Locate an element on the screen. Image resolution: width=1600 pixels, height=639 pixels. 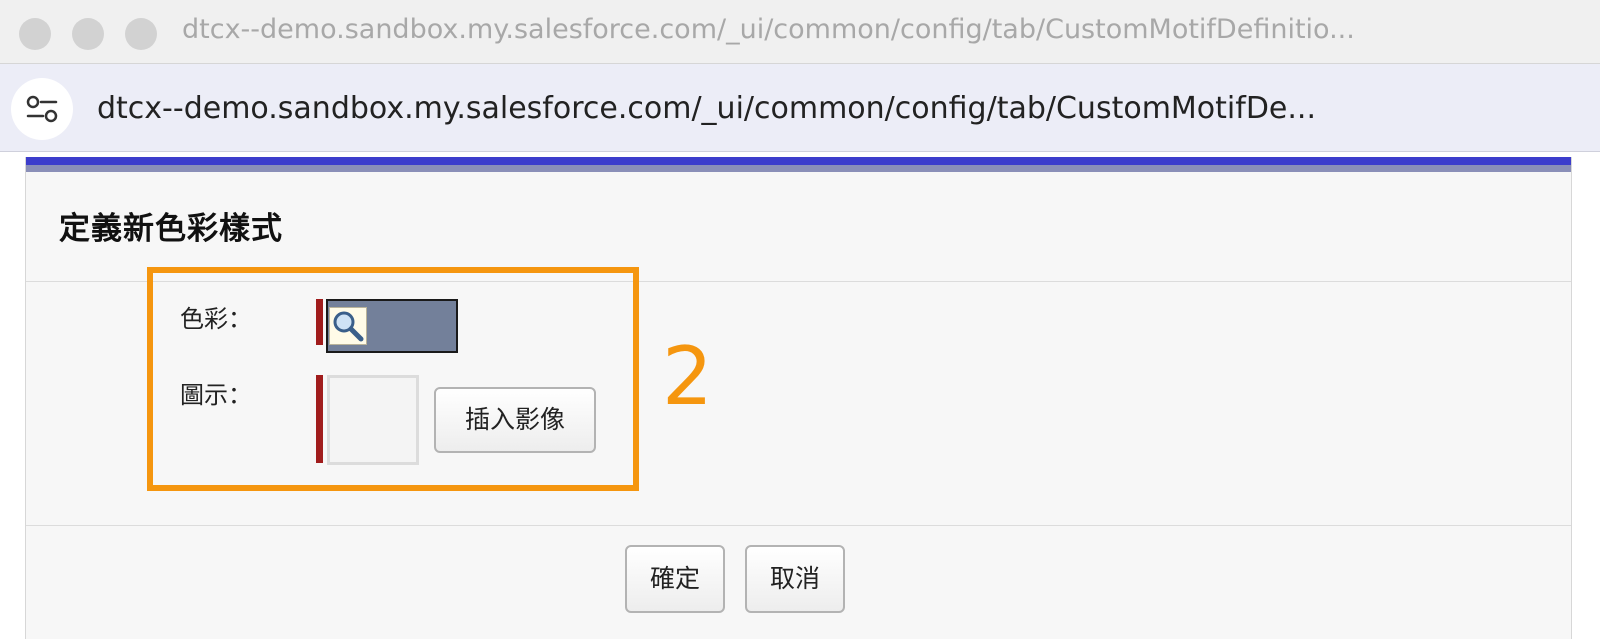
accent-bar is located at coordinates (798, 164).